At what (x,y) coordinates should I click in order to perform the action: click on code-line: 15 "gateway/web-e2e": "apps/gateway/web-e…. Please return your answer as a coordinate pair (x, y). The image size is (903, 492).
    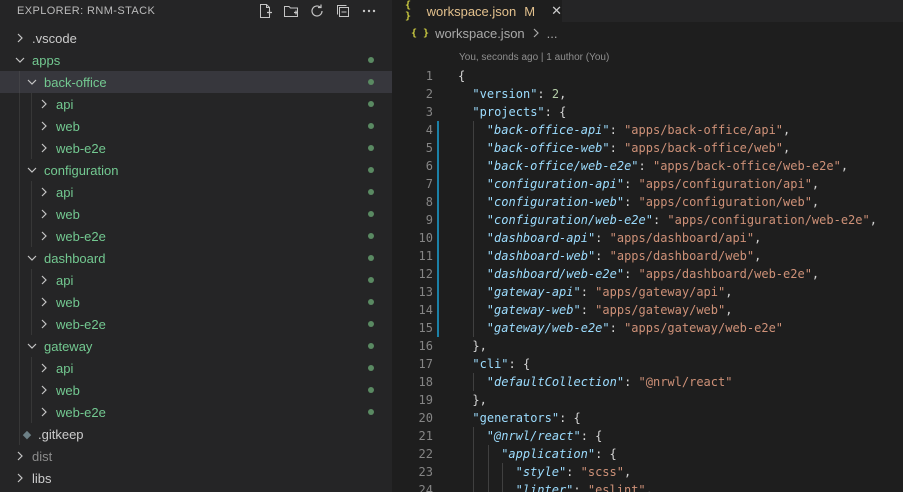
    Looking at the image, I should click on (648, 328).